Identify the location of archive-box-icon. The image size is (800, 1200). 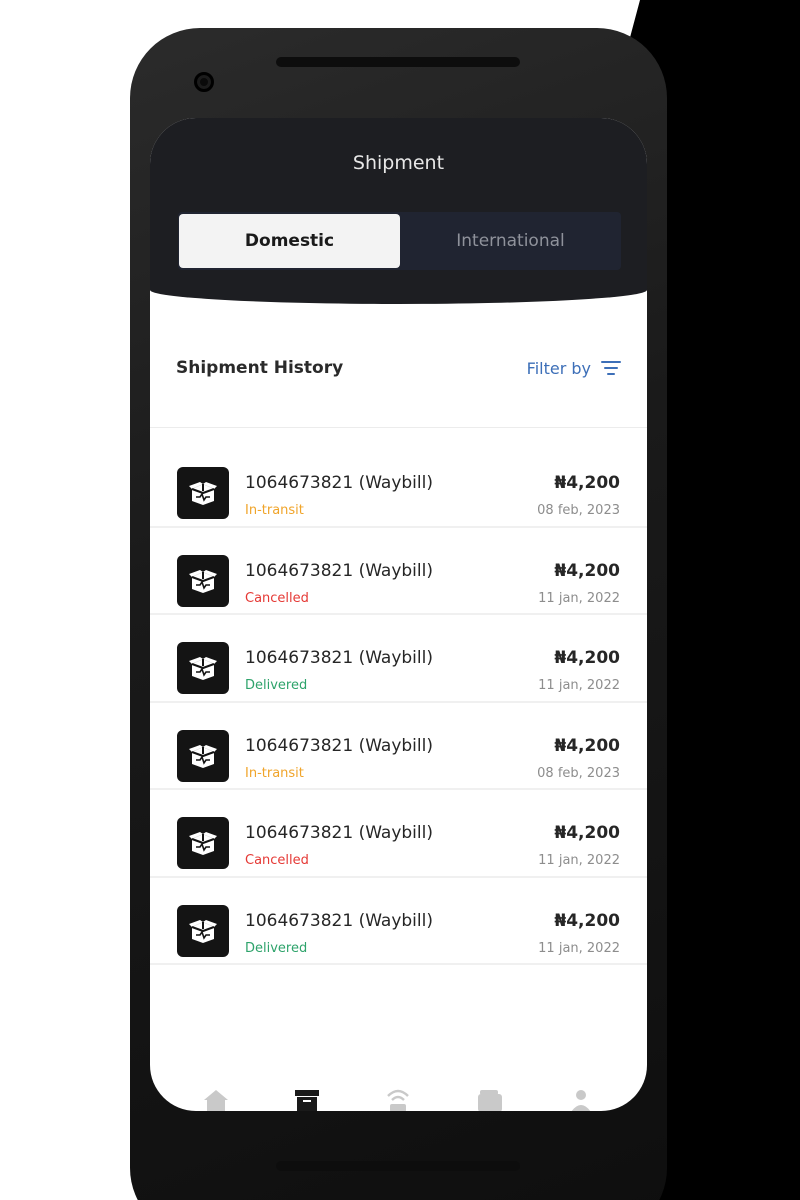
(307, 1099).